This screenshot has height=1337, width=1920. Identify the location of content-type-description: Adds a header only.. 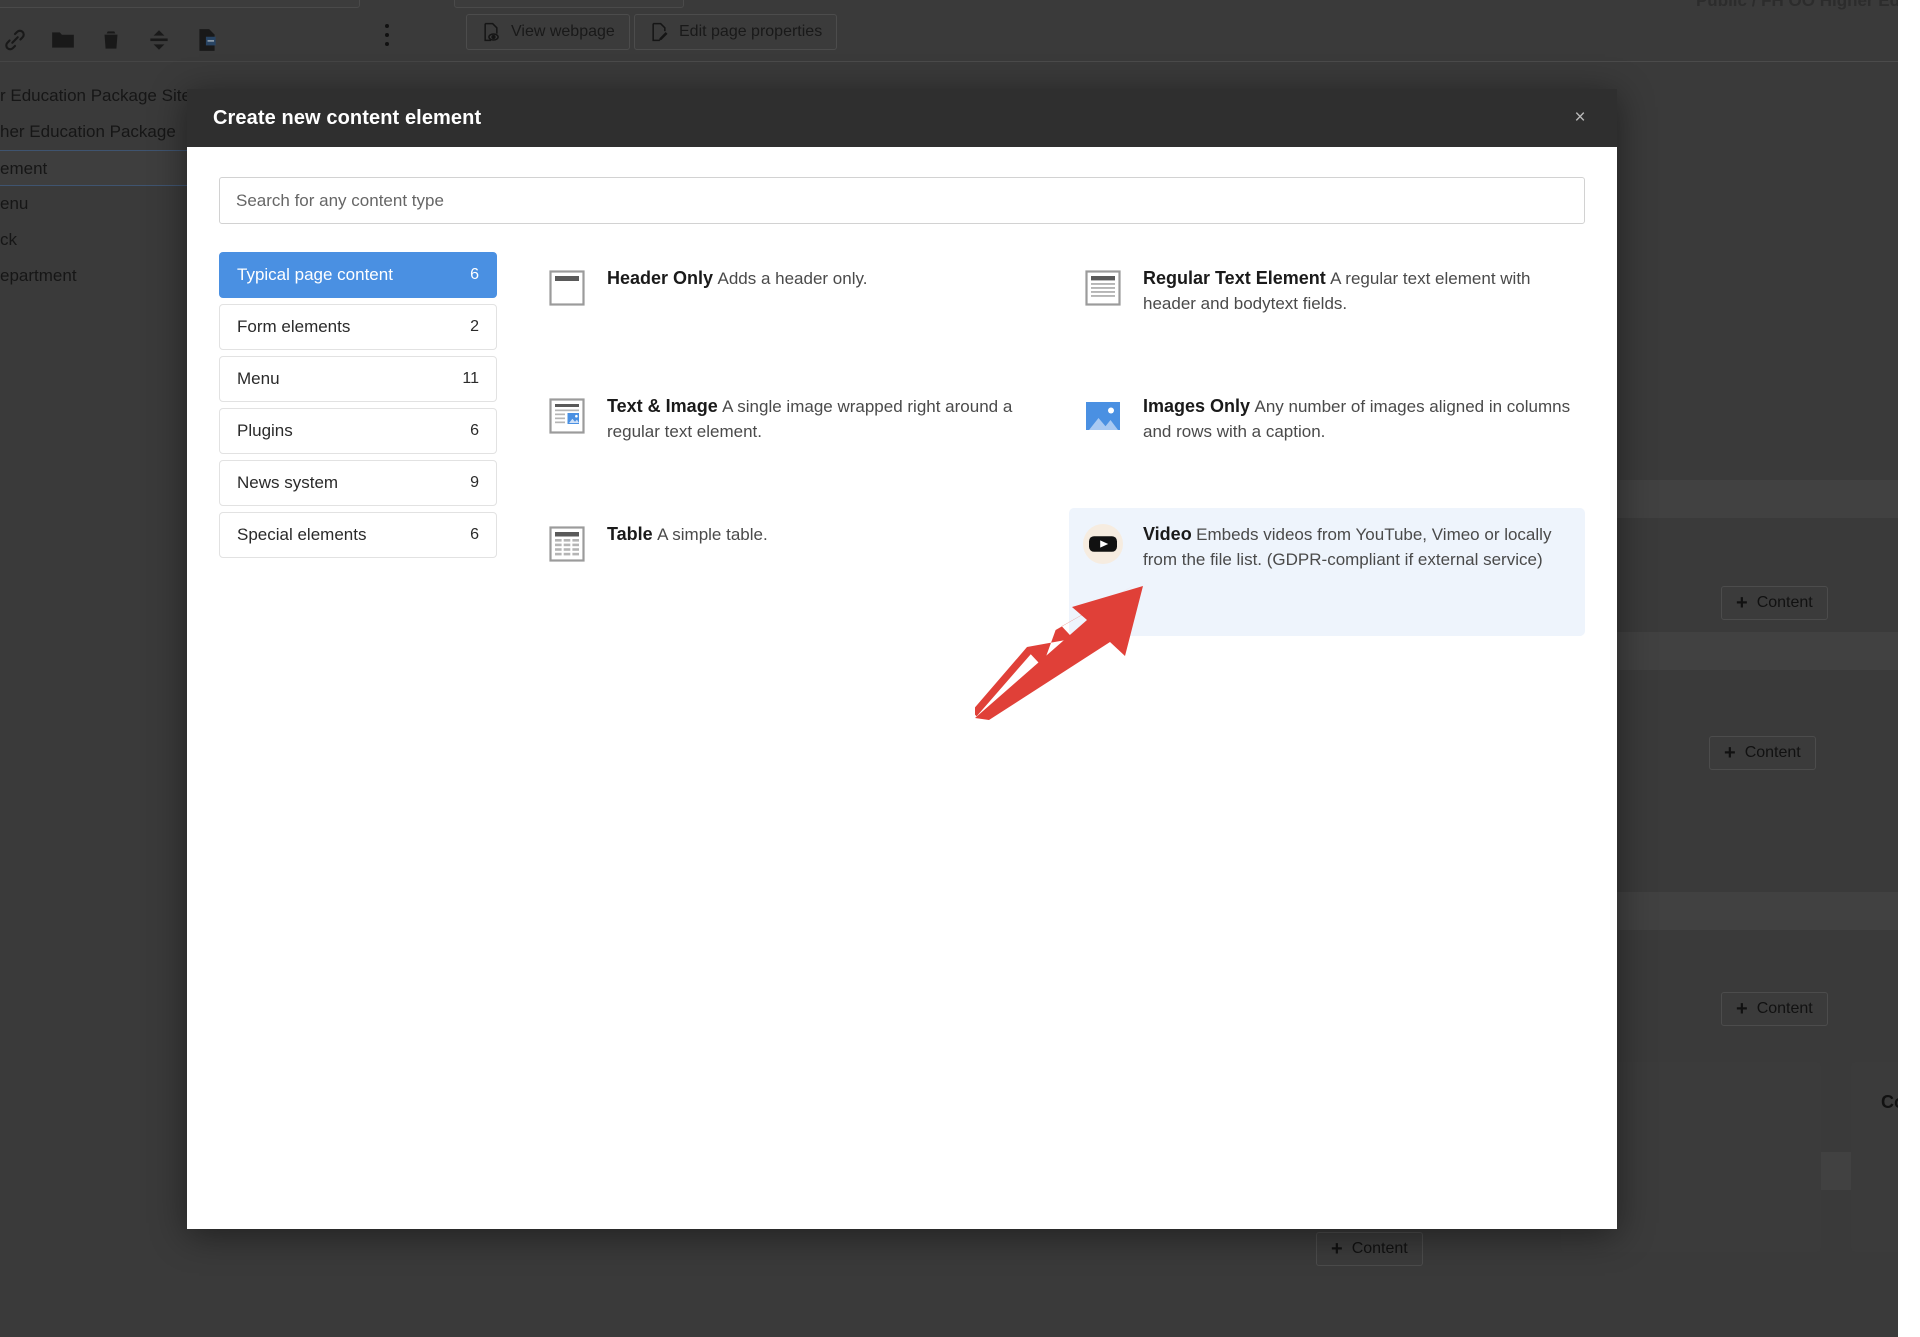
(792, 278).